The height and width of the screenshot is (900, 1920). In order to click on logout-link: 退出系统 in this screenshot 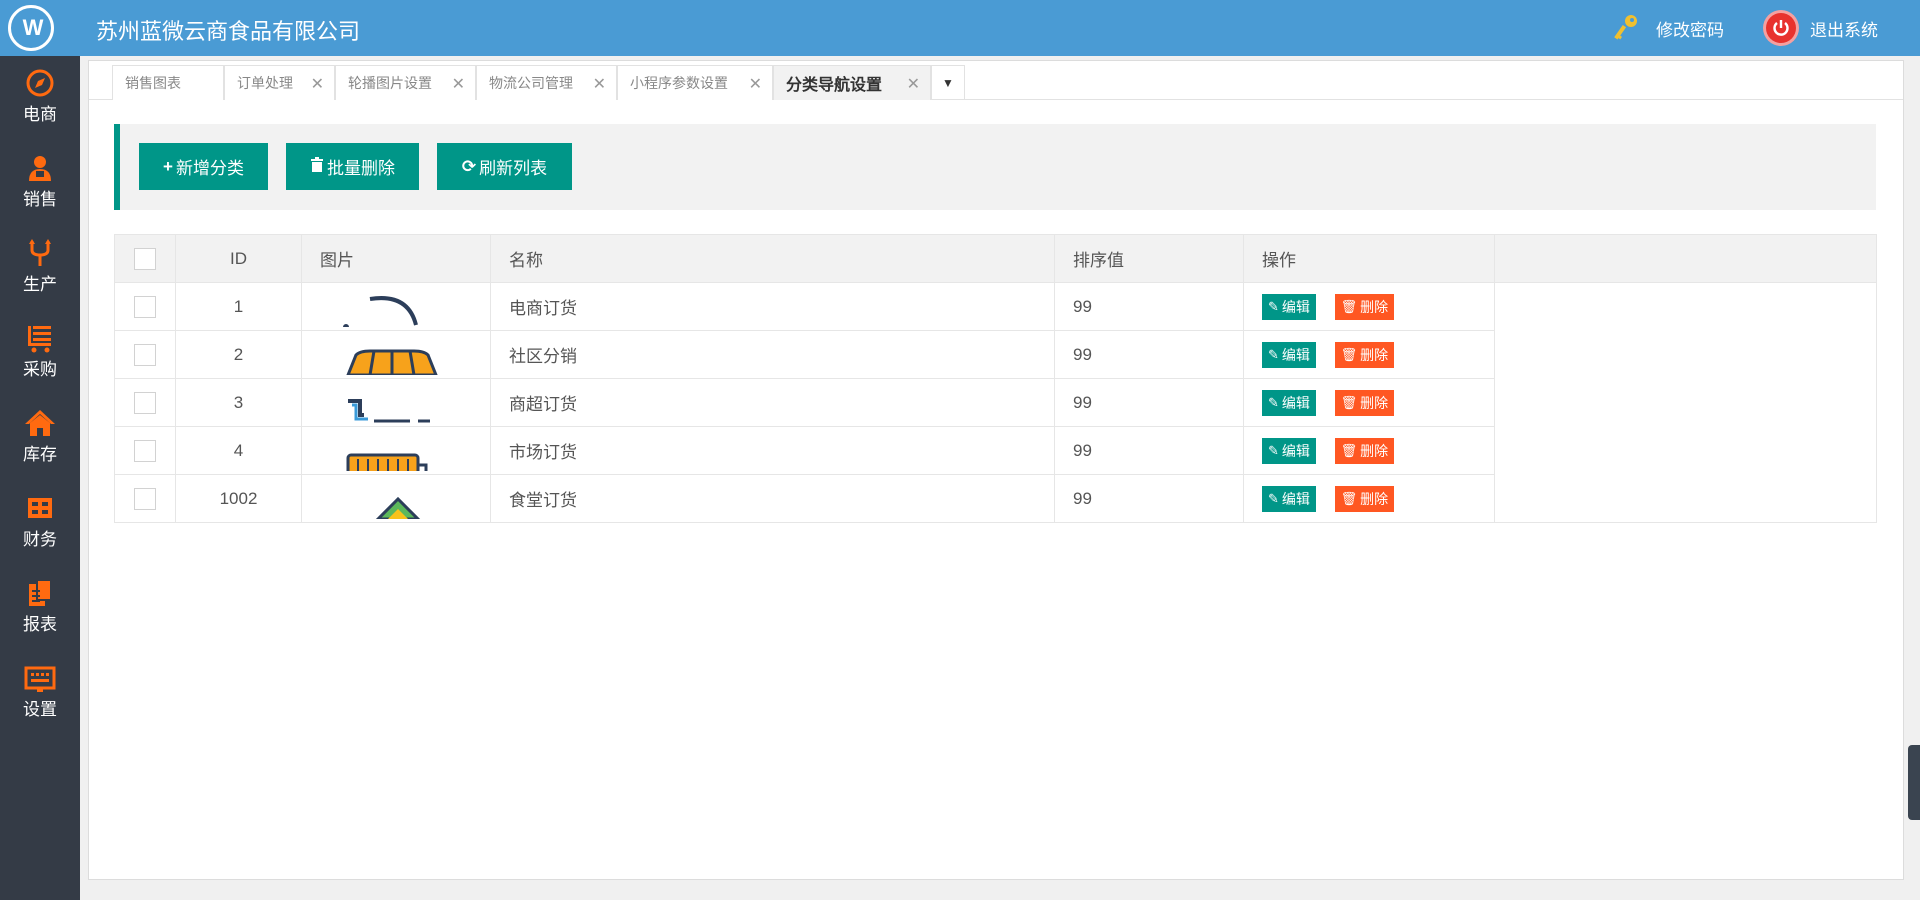, I will do `click(1822, 28)`.